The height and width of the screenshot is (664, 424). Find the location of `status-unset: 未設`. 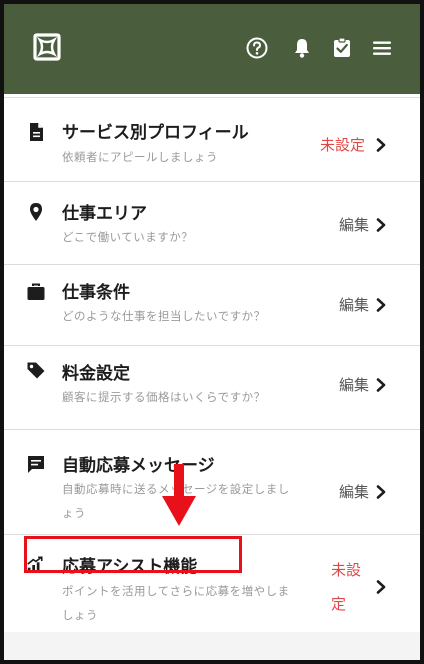

status-unset: 未設 is located at coordinates (346, 569).